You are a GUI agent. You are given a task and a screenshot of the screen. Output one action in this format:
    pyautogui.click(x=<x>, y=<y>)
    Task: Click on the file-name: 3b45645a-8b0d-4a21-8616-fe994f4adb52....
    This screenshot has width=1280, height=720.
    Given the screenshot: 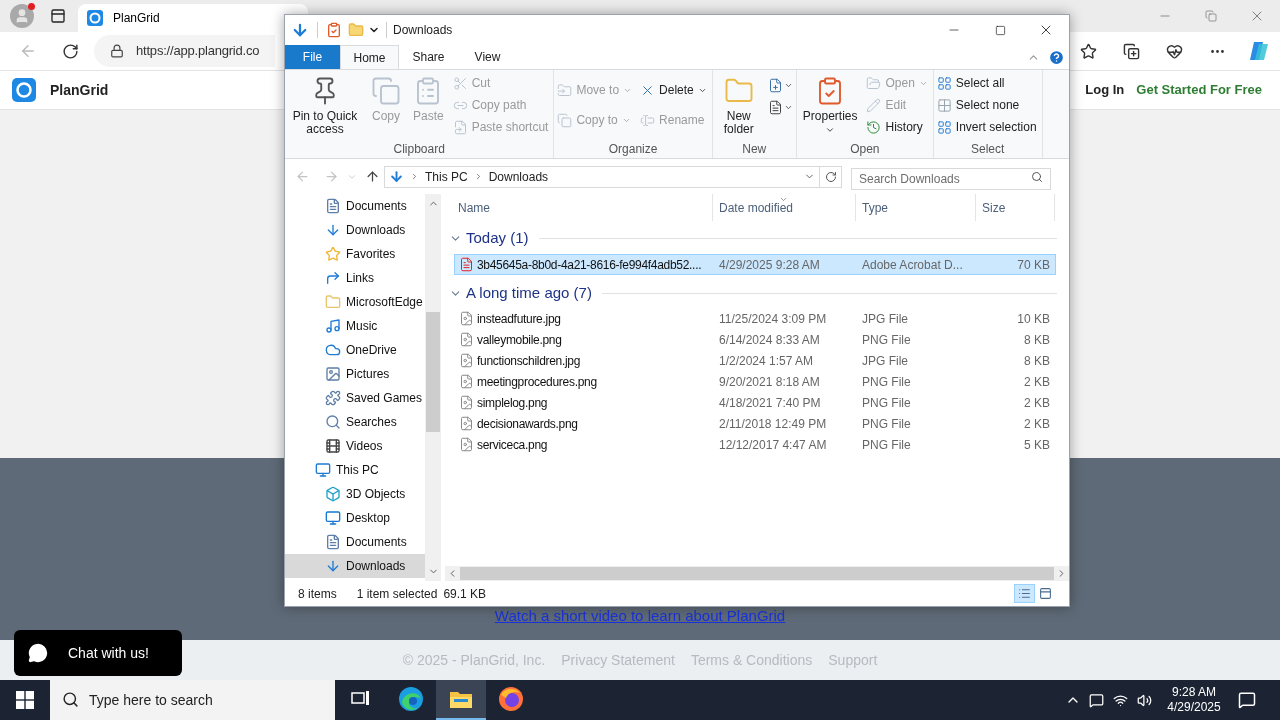 What is the action you would take?
    pyautogui.click(x=589, y=265)
    